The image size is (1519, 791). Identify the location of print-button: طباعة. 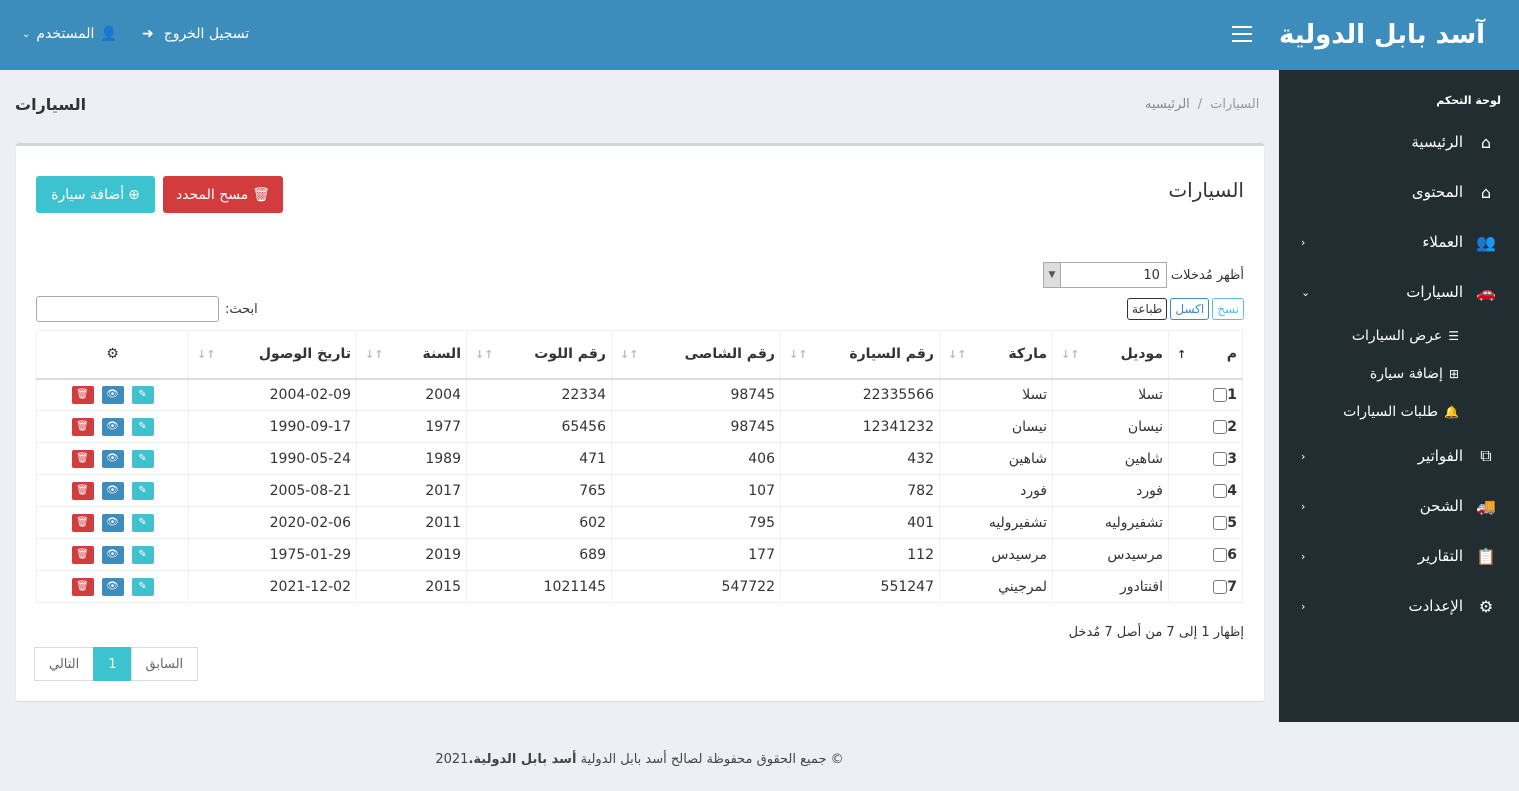
(1147, 309).